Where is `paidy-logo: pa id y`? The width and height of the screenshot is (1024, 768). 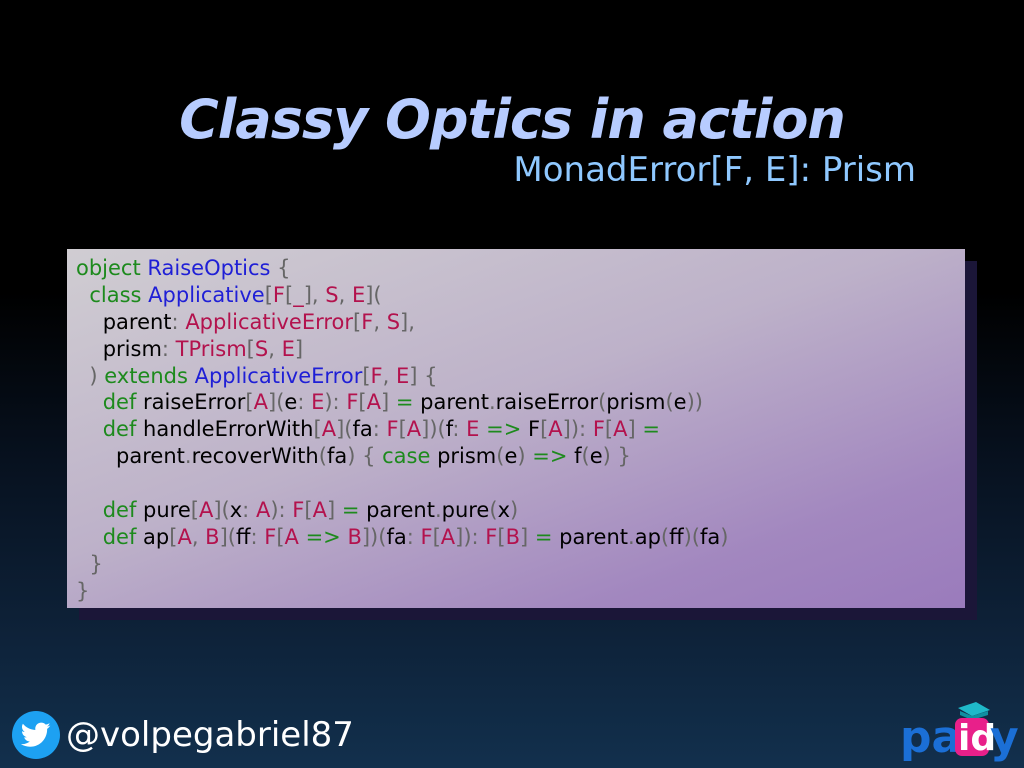
paidy-logo: pa id y is located at coordinates (960, 731).